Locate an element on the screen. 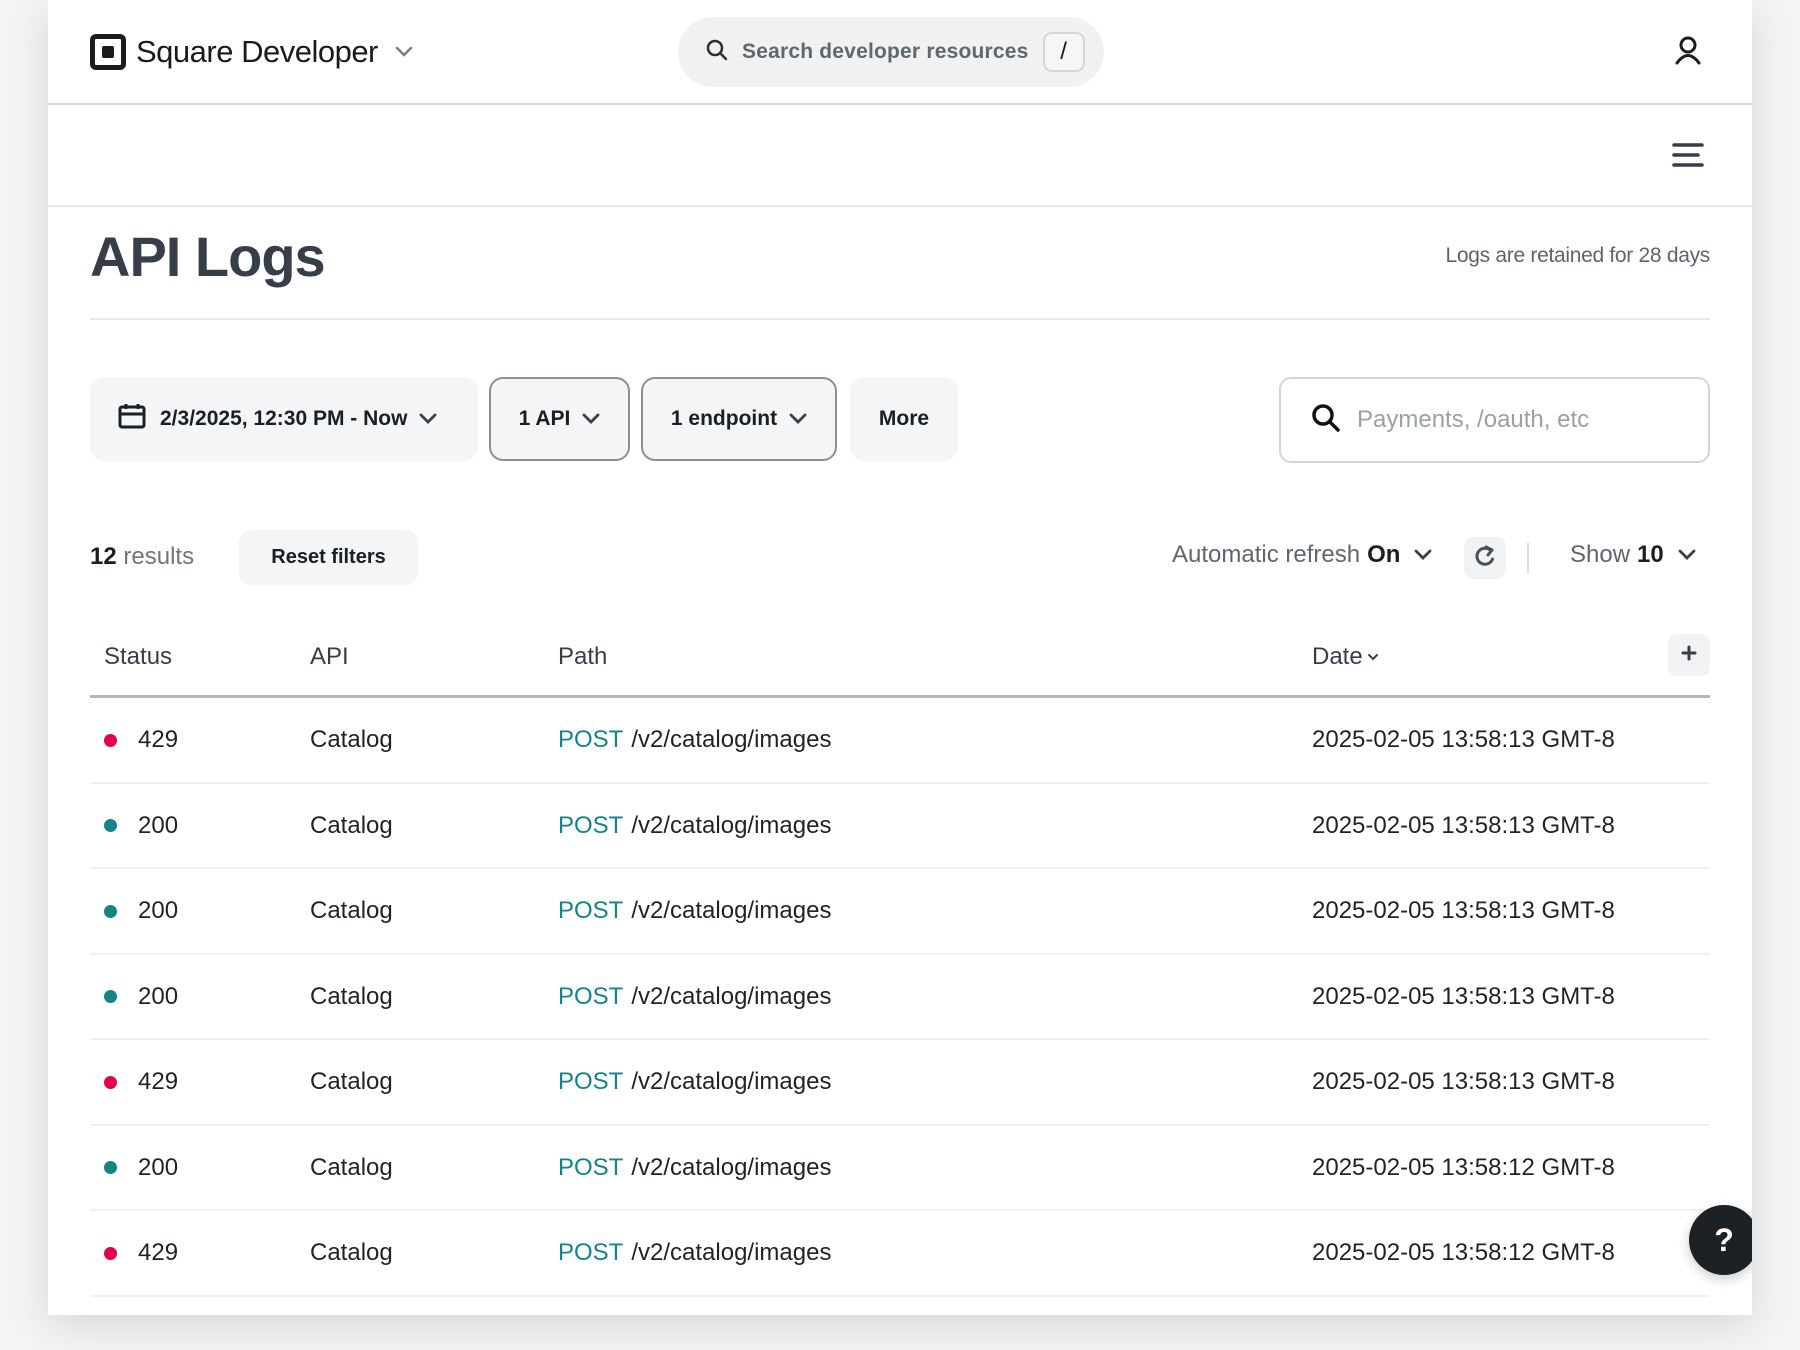 The height and width of the screenshot is (1350, 1800). results-number: 12 is located at coordinates (103, 556).